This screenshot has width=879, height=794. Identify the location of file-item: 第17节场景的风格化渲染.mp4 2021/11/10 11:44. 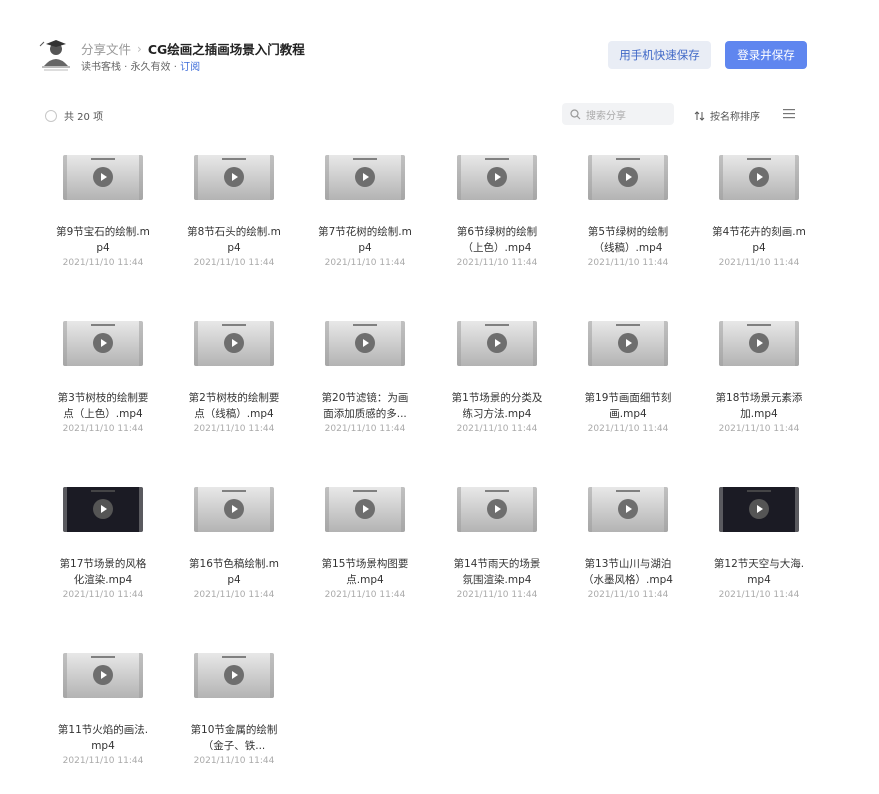
(103, 543).